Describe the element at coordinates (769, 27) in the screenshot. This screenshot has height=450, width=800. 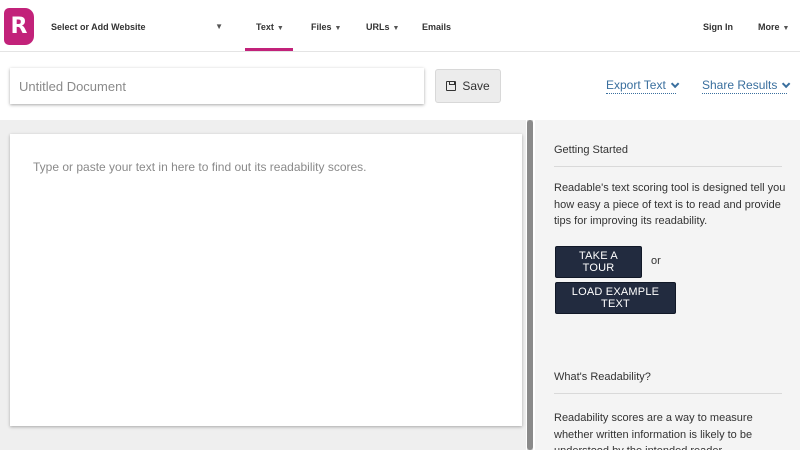
I see `more-menu-label: More` at that location.